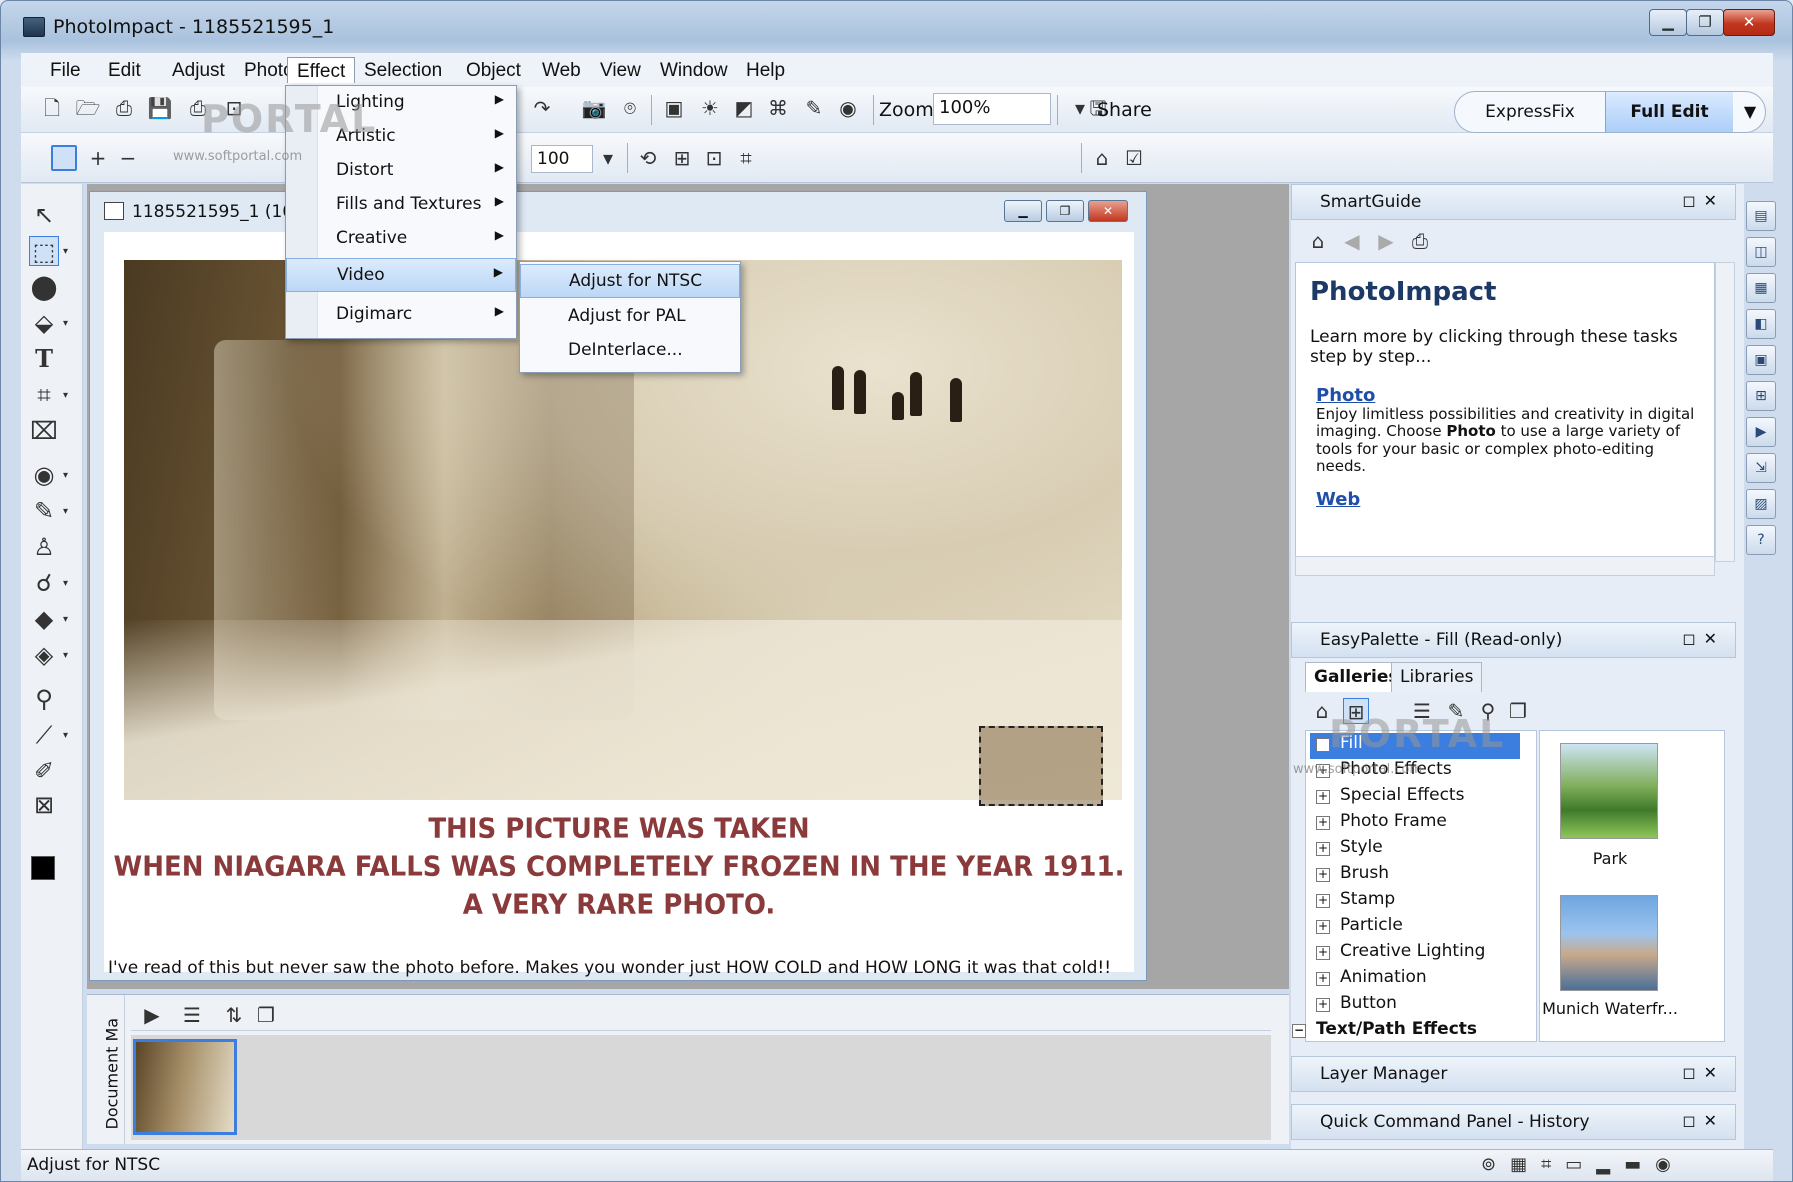 This screenshot has width=1793, height=1182. What do you see at coordinates (746, 158) in the screenshot?
I see `crop-icon: ⌗` at bounding box center [746, 158].